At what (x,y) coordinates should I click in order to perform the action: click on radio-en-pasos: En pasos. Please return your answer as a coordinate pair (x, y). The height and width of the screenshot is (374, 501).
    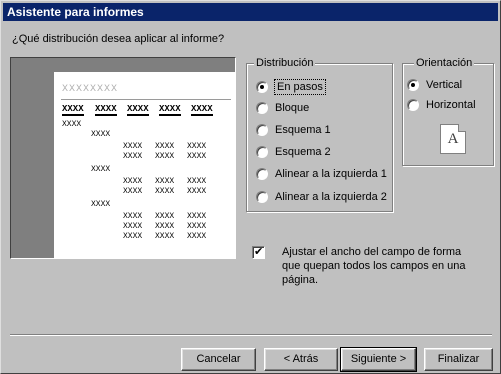
    Looking at the image, I should click on (291, 87).